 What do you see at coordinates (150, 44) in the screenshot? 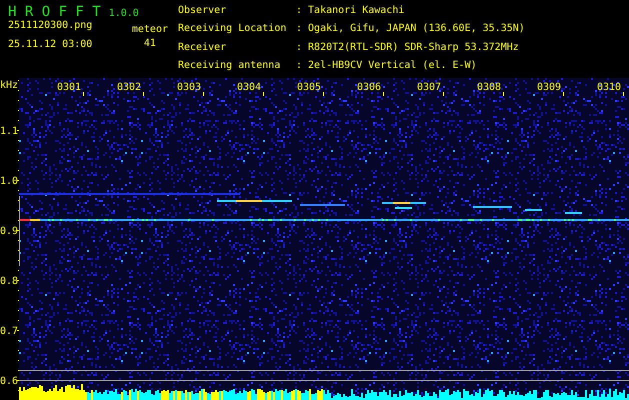
I see `meteor-count: 41` at bounding box center [150, 44].